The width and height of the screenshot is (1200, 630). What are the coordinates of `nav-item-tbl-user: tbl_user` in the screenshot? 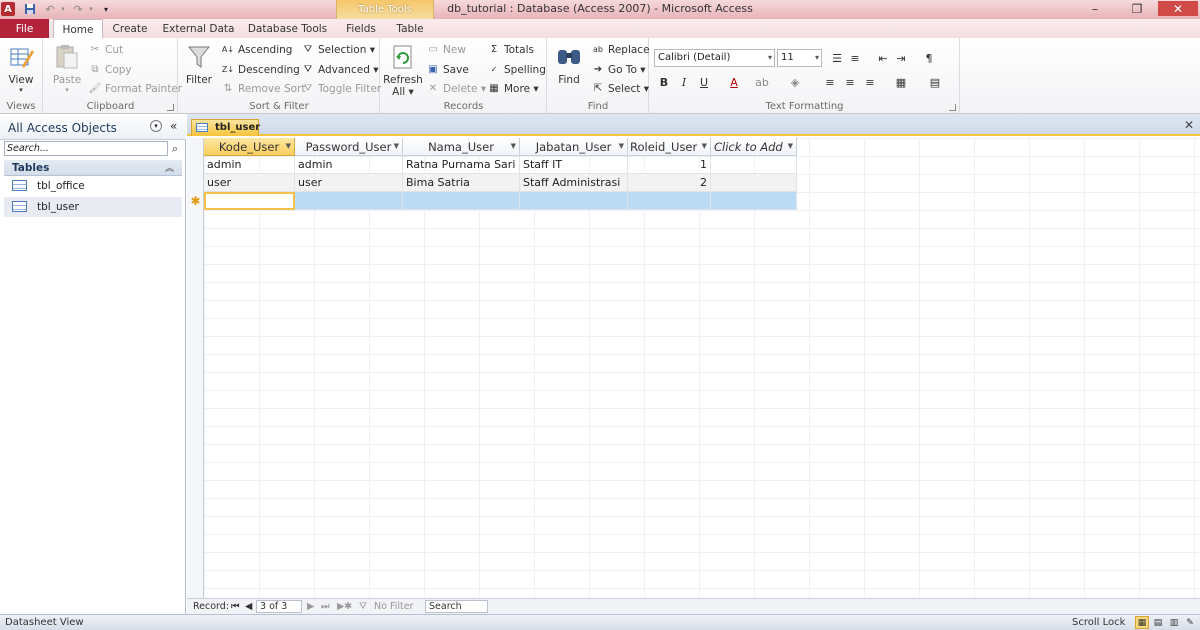 It's located at (93, 207).